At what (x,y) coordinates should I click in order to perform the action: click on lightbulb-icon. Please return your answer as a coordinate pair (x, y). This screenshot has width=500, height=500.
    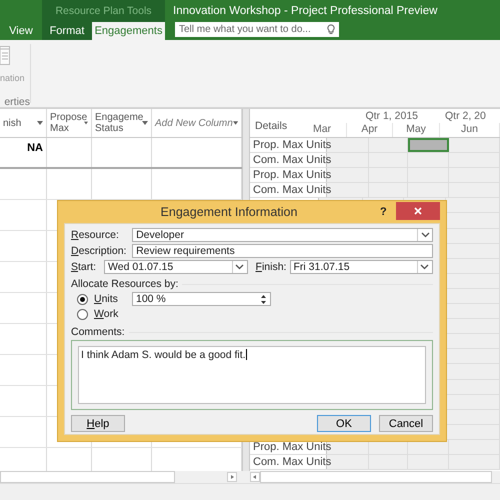
    Looking at the image, I should click on (331, 29).